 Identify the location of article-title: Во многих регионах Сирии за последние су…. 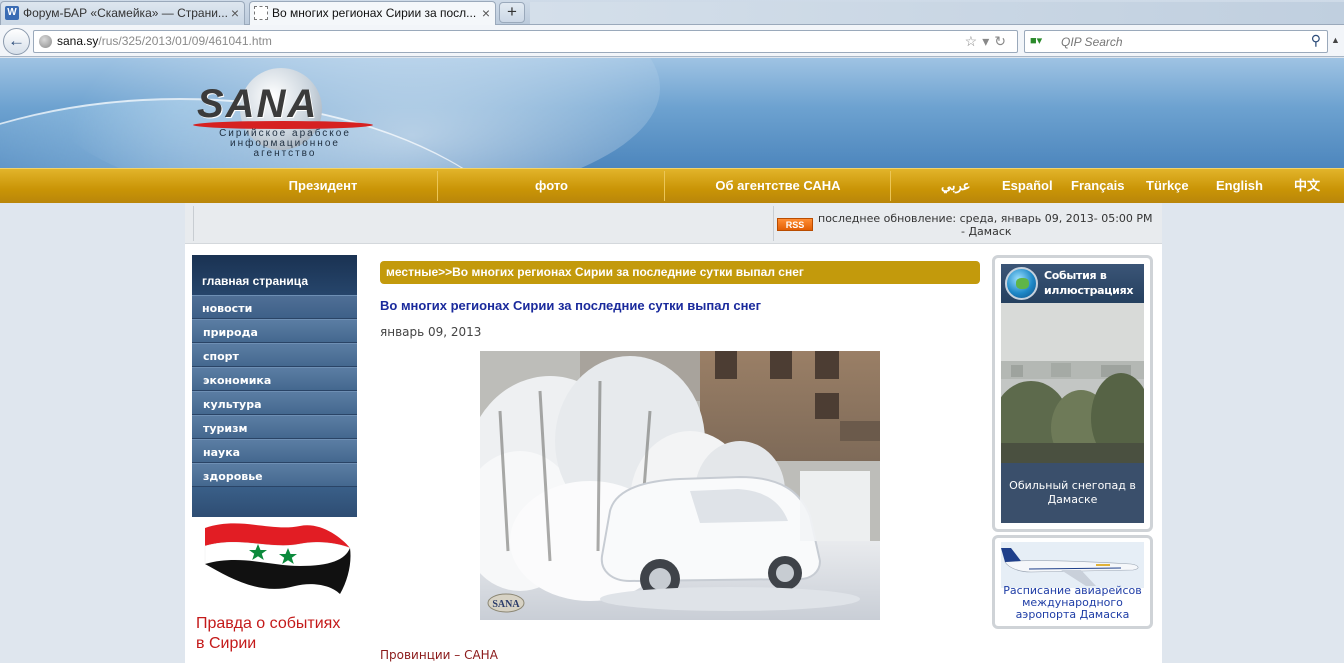
(570, 305).